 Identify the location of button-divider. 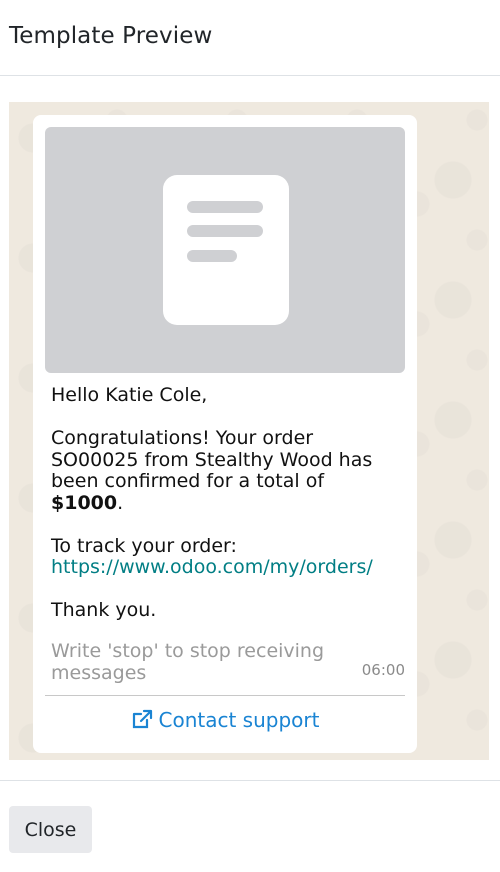
(225, 695).